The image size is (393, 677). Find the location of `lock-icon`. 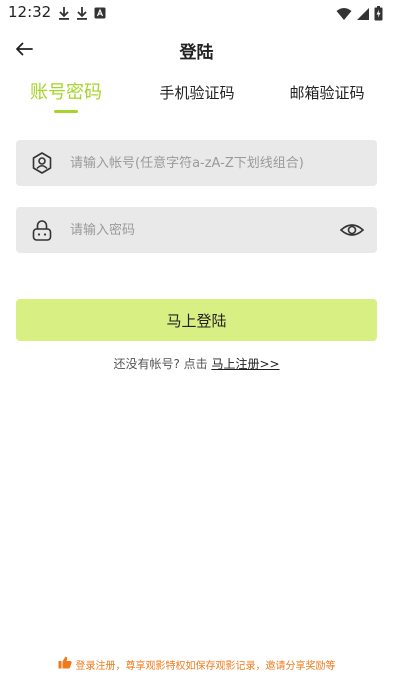

lock-icon is located at coordinates (42, 230).